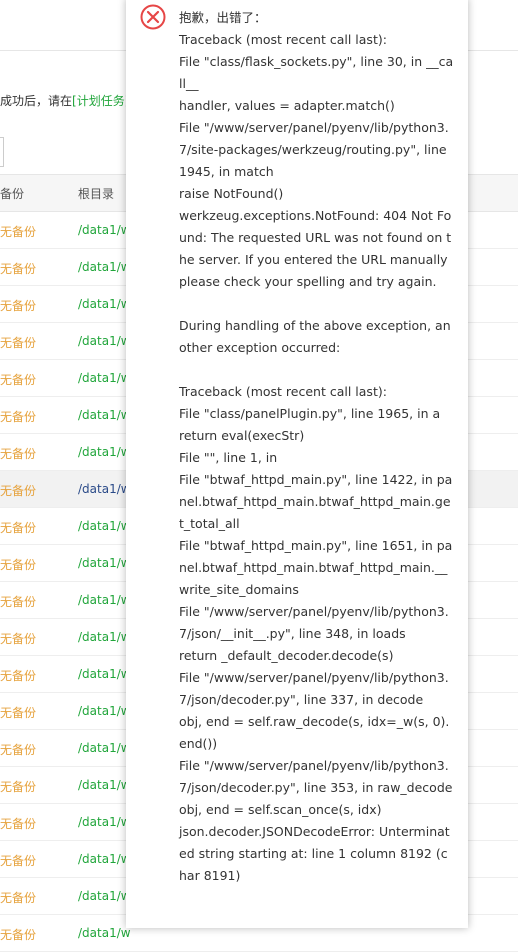  I want to click on header-root-dir: 根目录, so click(96, 193).